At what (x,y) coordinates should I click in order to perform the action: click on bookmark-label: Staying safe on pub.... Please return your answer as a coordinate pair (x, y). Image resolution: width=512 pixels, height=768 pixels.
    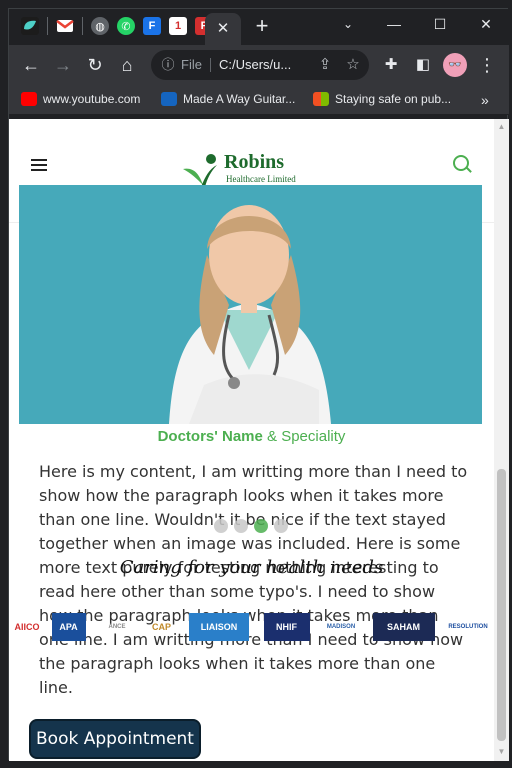
    Looking at the image, I should click on (393, 99).